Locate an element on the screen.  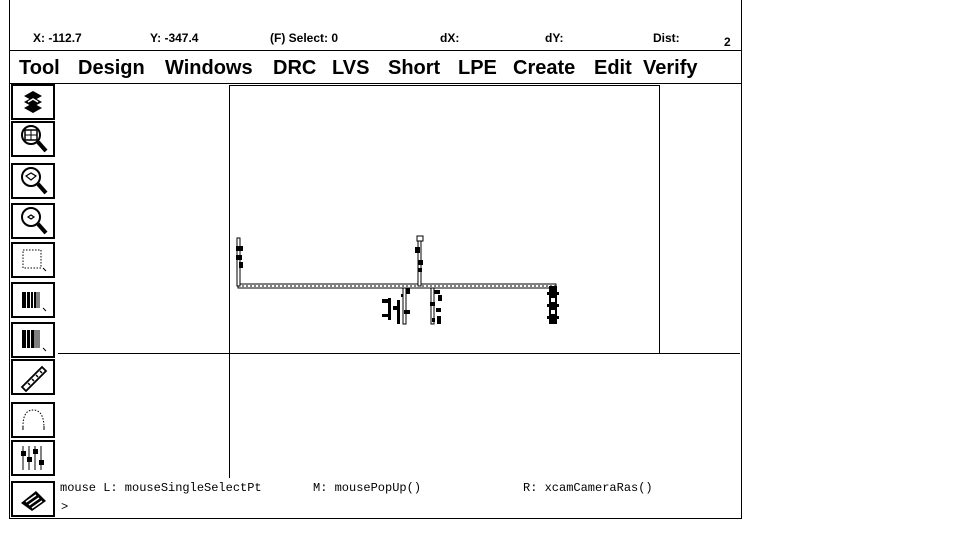
menu-verify: Verify is located at coordinates (670, 68).